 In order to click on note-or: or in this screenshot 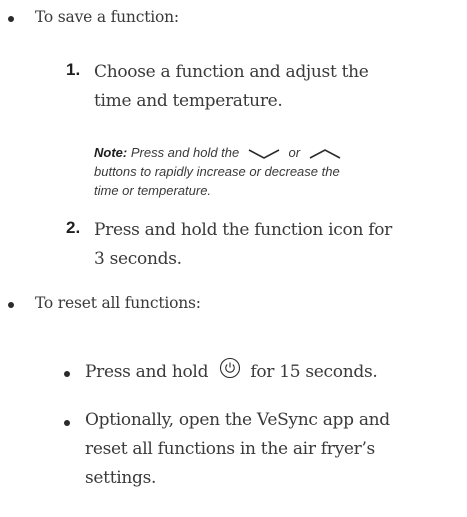, I will do `click(294, 152)`.